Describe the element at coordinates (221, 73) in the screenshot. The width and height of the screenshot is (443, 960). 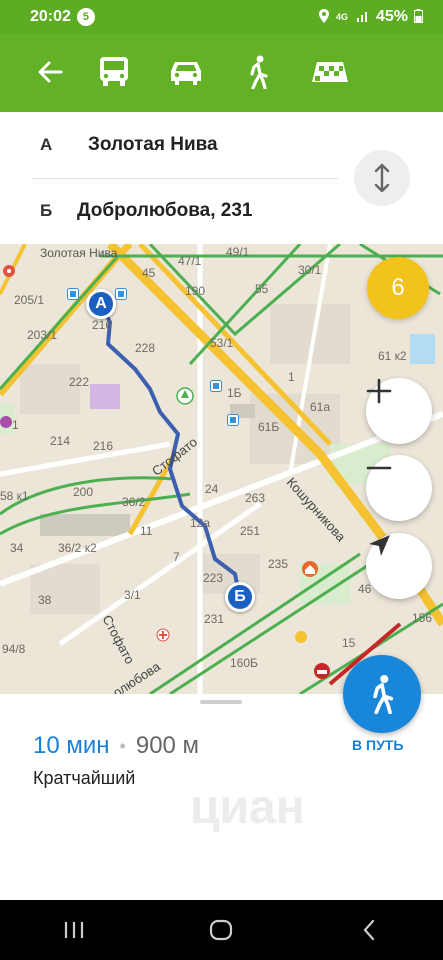
I see `transport-mode-bar` at that location.